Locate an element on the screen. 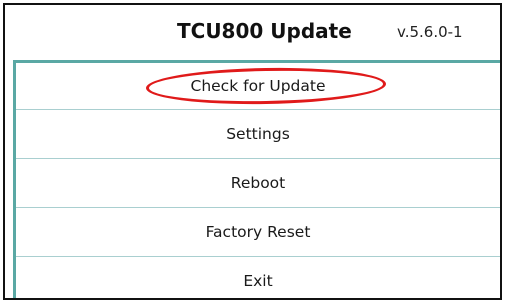 The width and height of the screenshot is (507, 302). menu-item-label: Exit is located at coordinates (258, 281).